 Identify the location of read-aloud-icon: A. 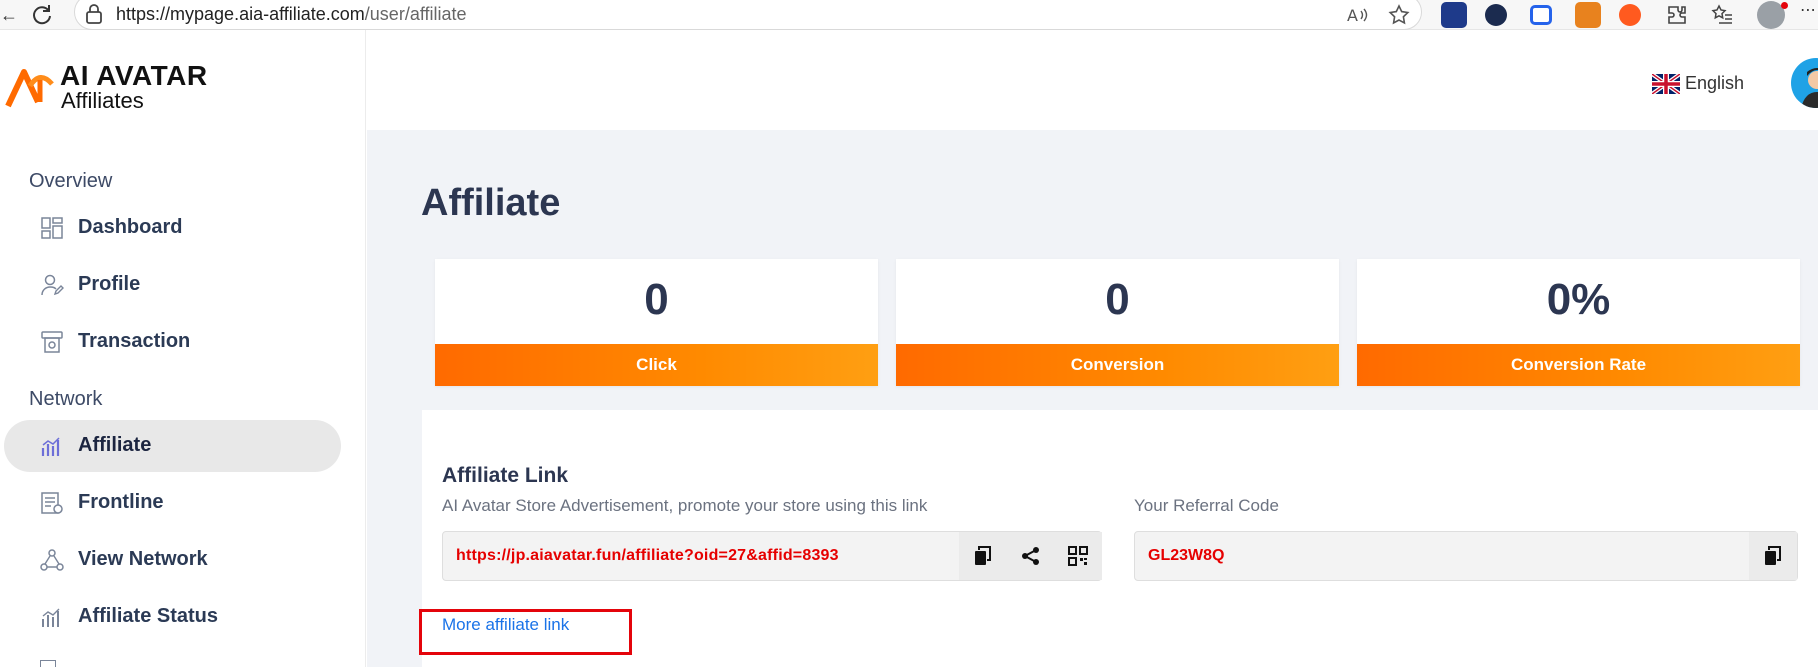
(1358, 15).